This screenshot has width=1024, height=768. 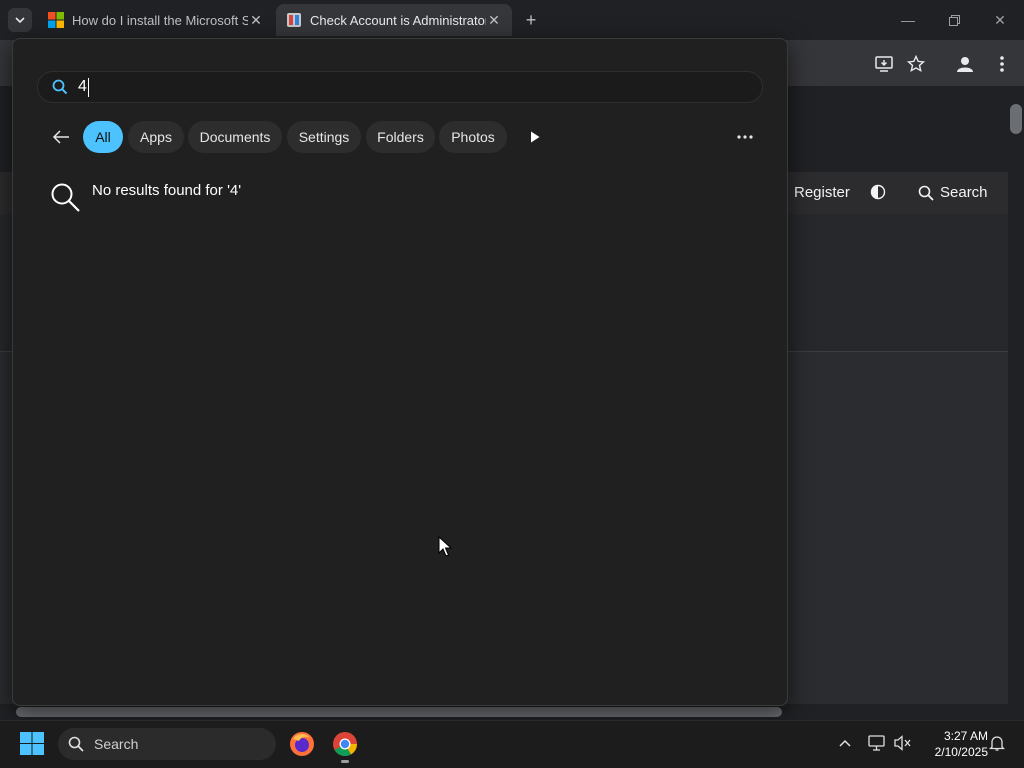 I want to click on mouse-cursor-icon, so click(x=445, y=546).